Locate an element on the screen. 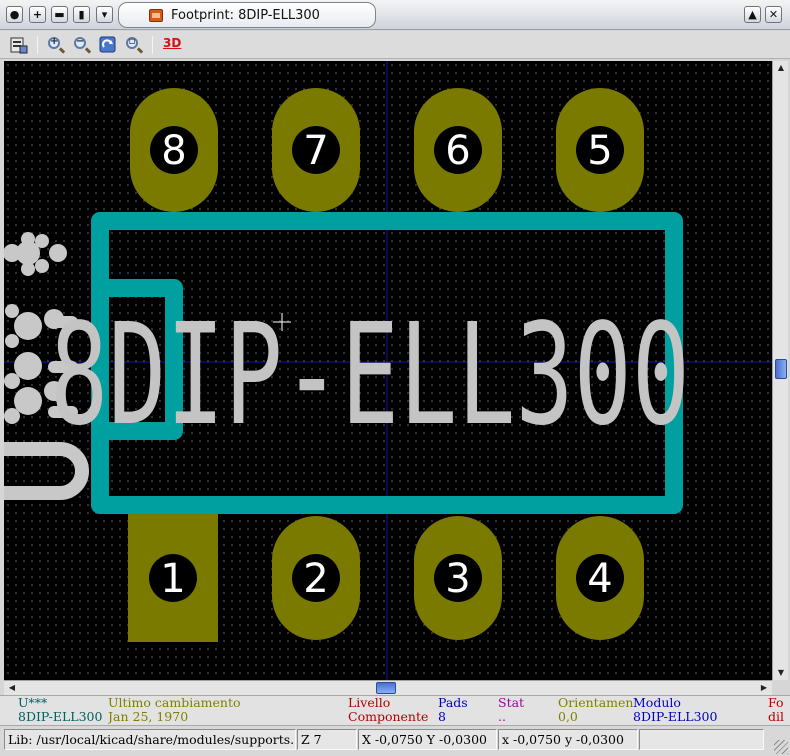  pad-number-3: 3 is located at coordinates (457, 579).